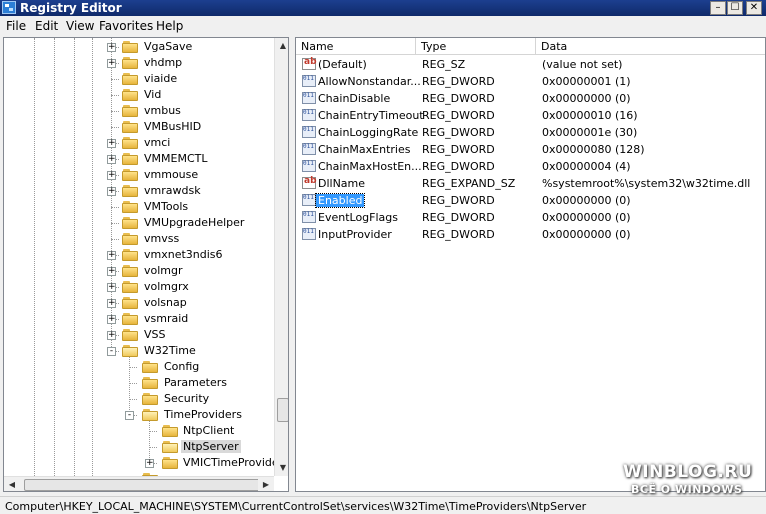  Describe the element at coordinates (171, 174) in the screenshot. I see `tree-item-label: vmmouse` at that location.